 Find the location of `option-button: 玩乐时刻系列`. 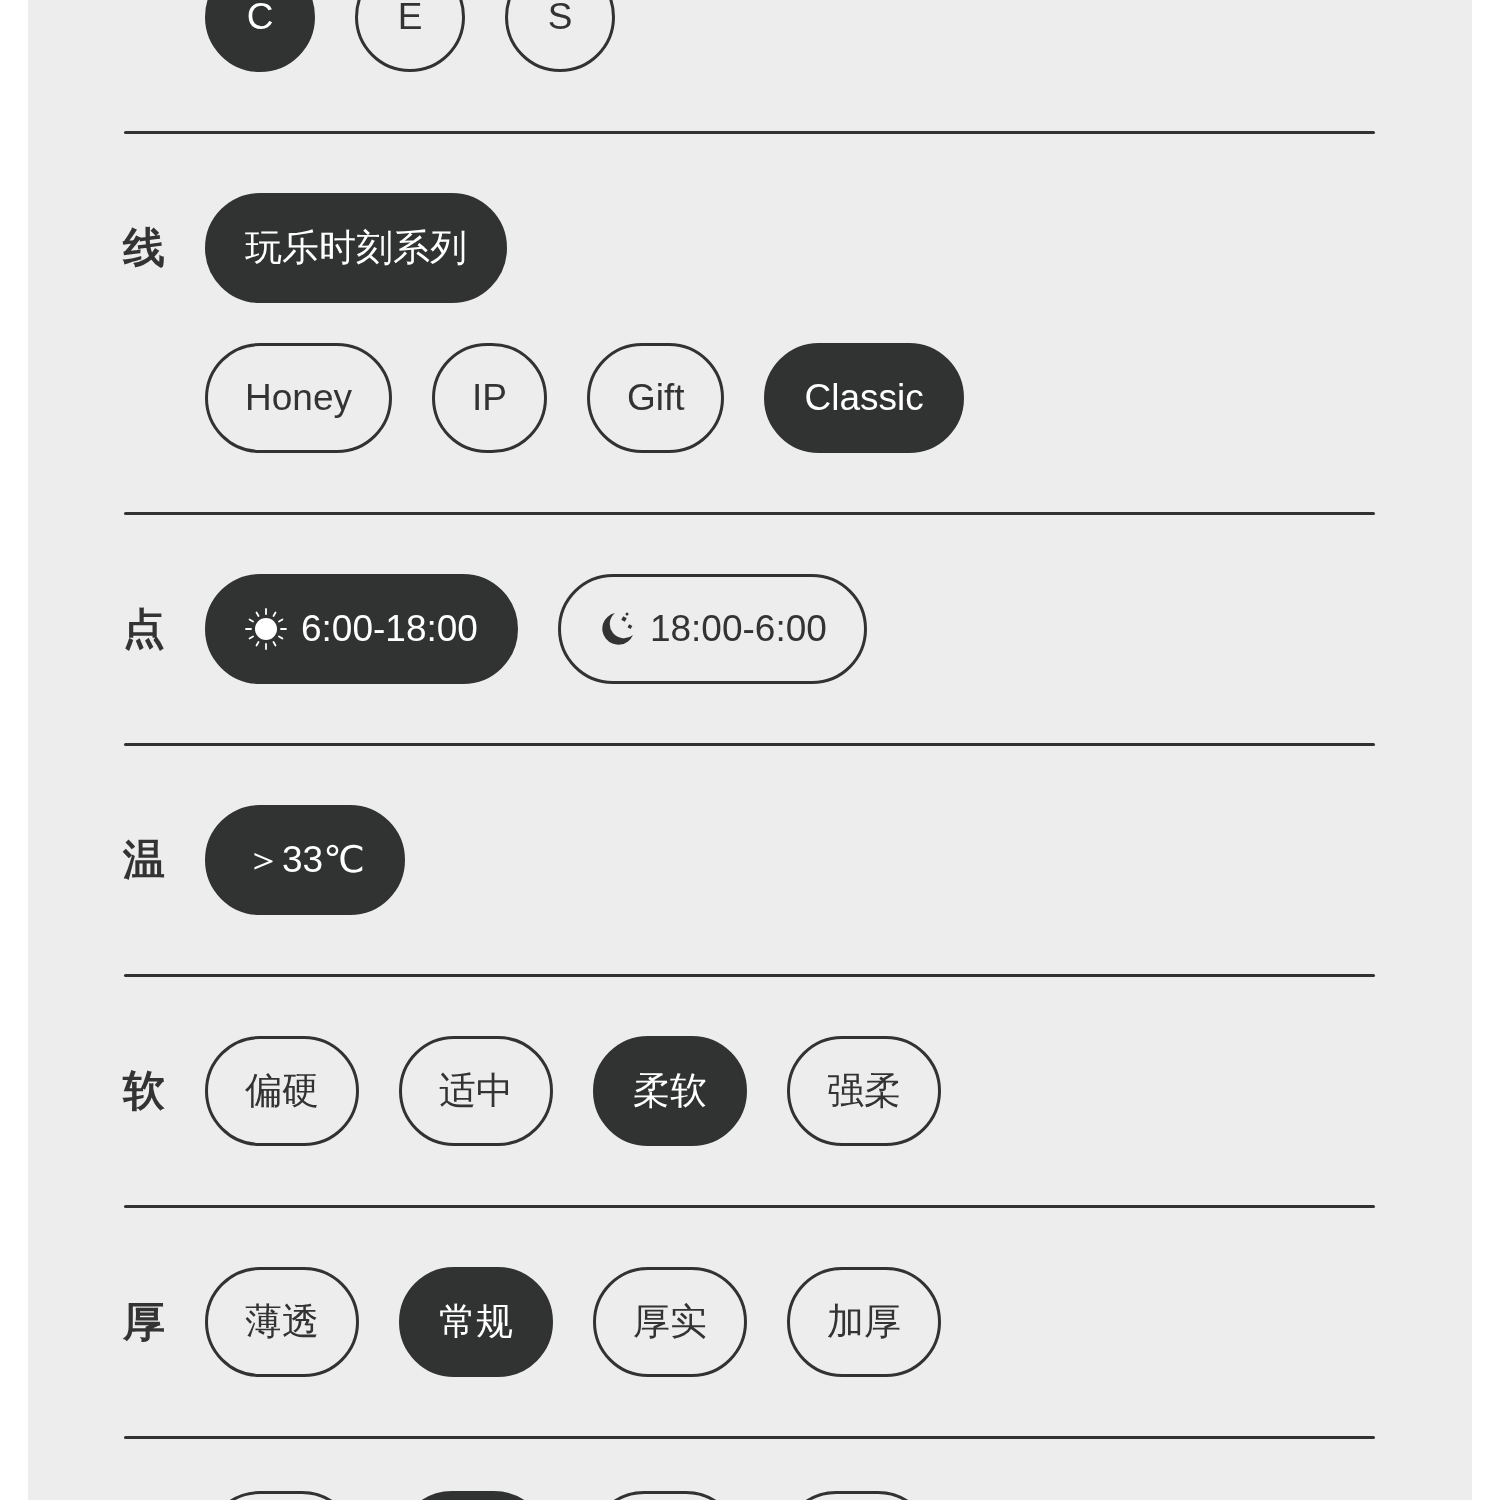

option-button: 玩乐时刻系列 is located at coordinates (356, 248).